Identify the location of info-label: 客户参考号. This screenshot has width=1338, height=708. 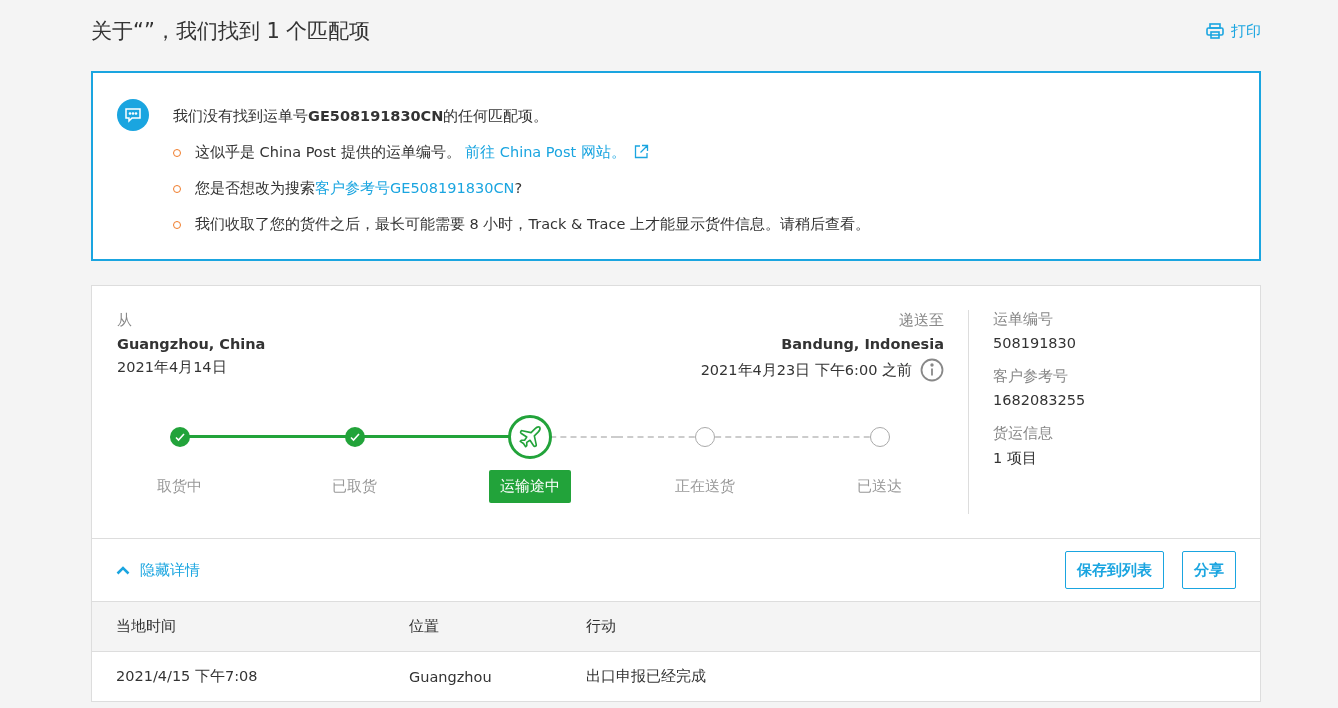
(1031, 376).